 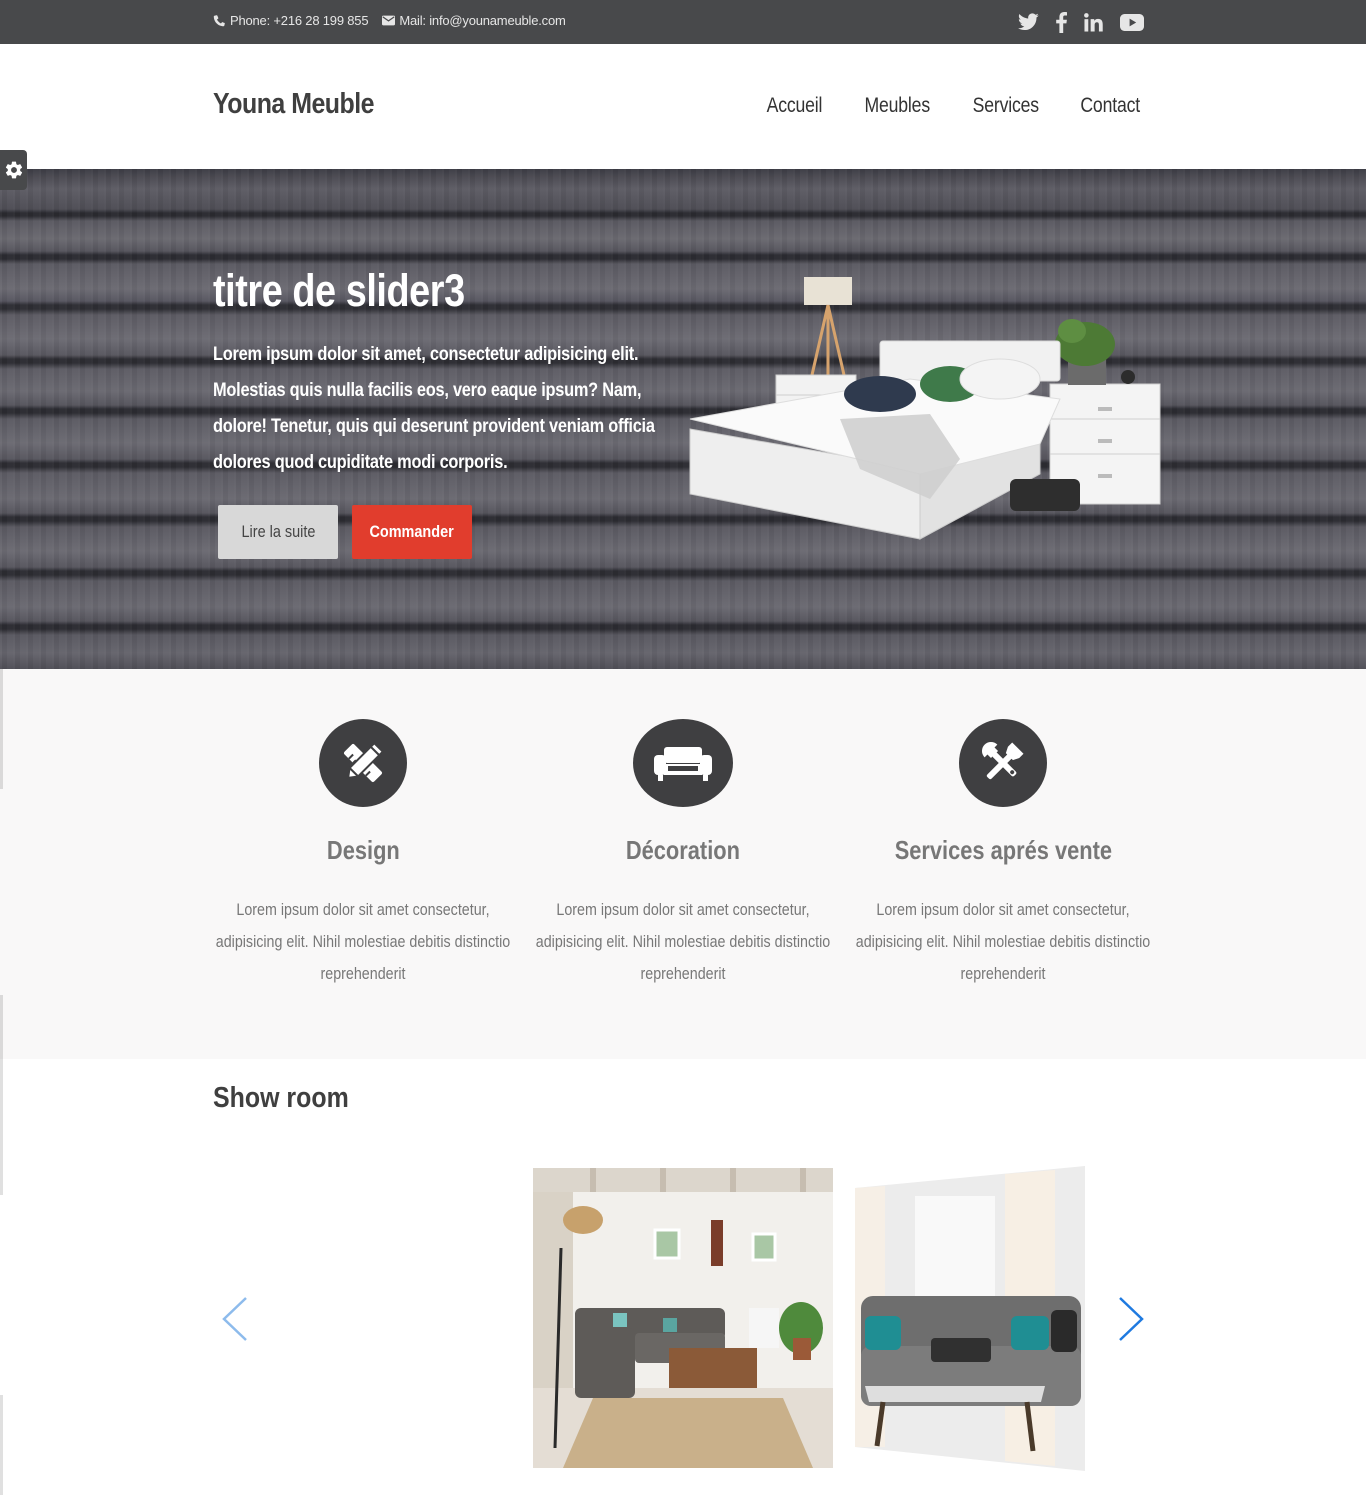 I want to click on feature-title-text: Design, so click(x=363, y=850).